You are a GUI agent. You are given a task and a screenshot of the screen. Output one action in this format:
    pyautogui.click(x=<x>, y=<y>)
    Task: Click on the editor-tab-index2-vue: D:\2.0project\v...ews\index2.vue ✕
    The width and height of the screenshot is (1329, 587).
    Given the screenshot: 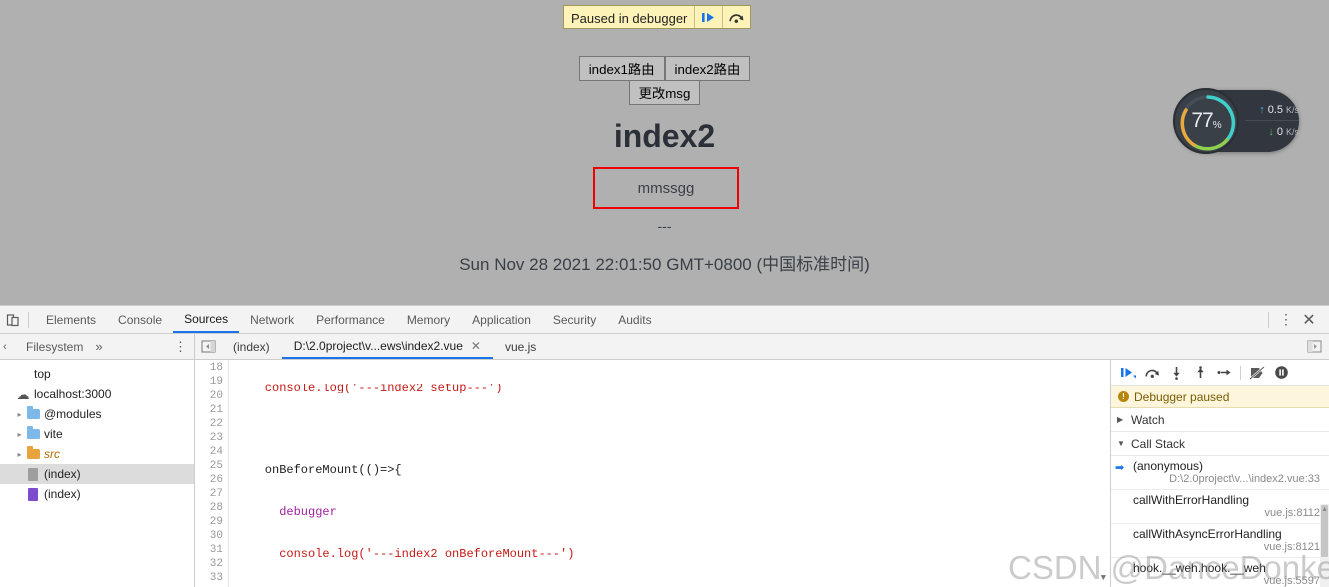 What is the action you would take?
    pyautogui.click(x=387, y=346)
    